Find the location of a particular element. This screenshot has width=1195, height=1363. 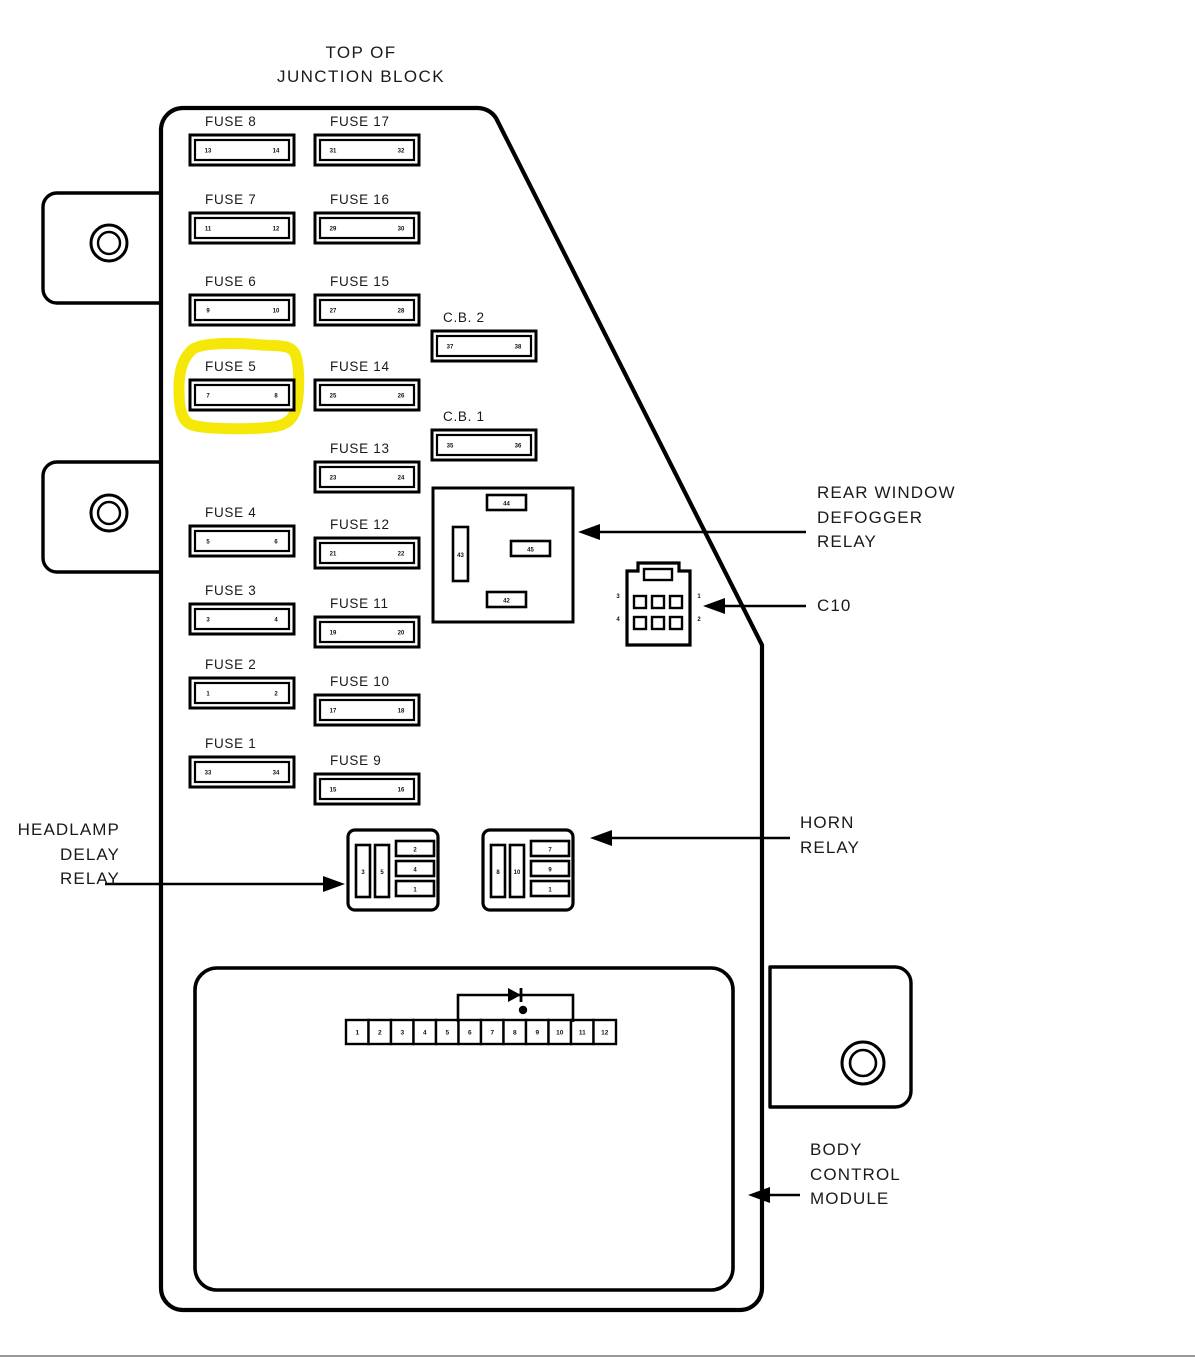

body-control-module: 1 2 3 4 5 6 7 8 9 10 11 12 is located at coordinates (464, 1129).